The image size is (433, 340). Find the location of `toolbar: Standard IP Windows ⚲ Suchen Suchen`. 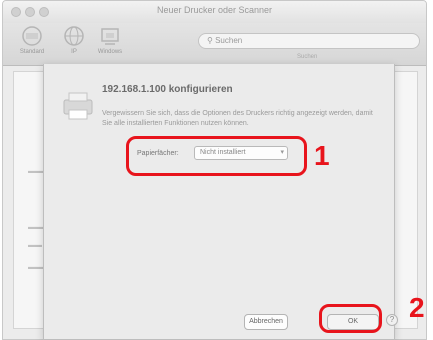

toolbar: Standard IP Windows ⚲ Suchen Suchen is located at coordinates (214, 44).